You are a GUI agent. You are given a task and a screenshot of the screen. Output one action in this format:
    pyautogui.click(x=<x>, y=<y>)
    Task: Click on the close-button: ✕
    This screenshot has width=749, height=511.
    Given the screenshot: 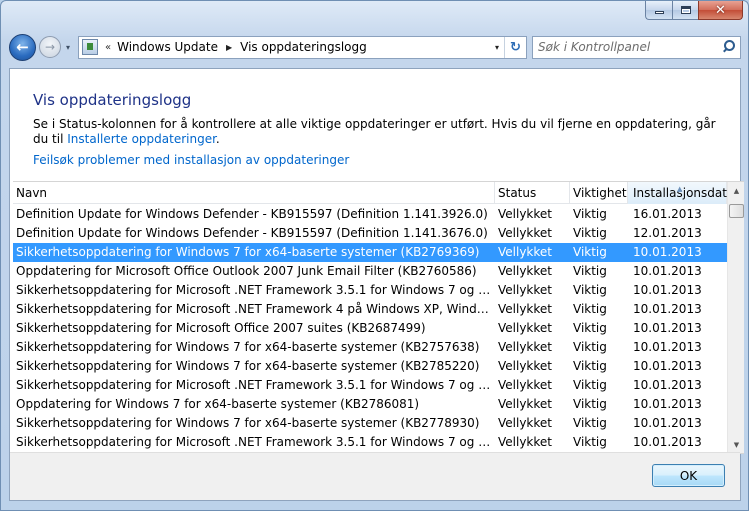 What is the action you would take?
    pyautogui.click(x=720, y=10)
    